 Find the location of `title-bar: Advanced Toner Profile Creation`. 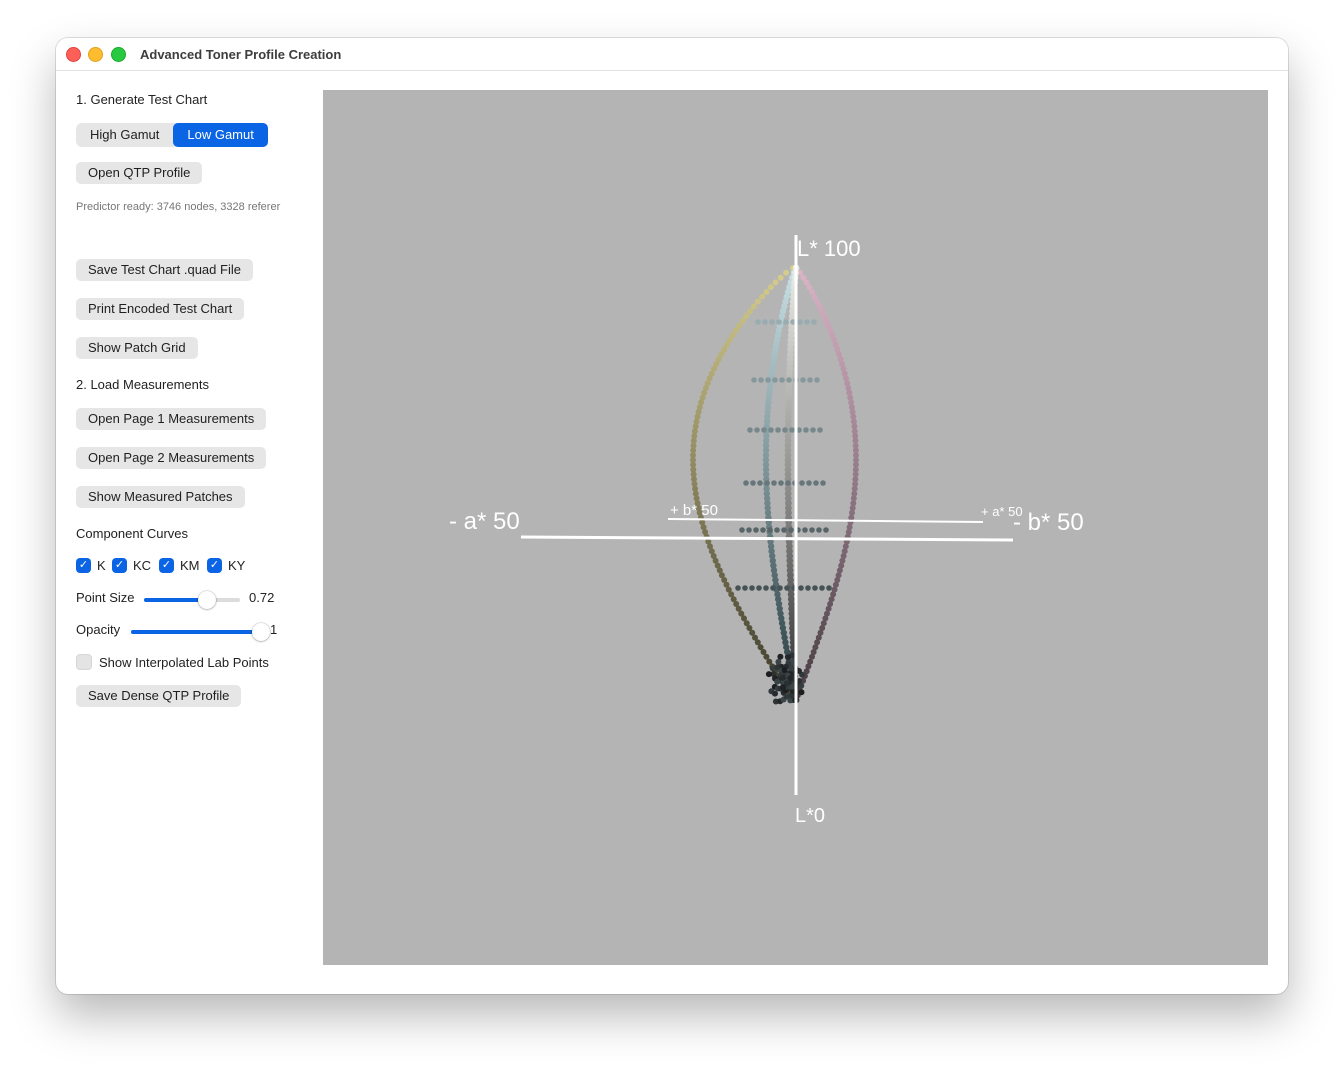

title-bar: Advanced Toner Profile Creation is located at coordinates (672, 54).